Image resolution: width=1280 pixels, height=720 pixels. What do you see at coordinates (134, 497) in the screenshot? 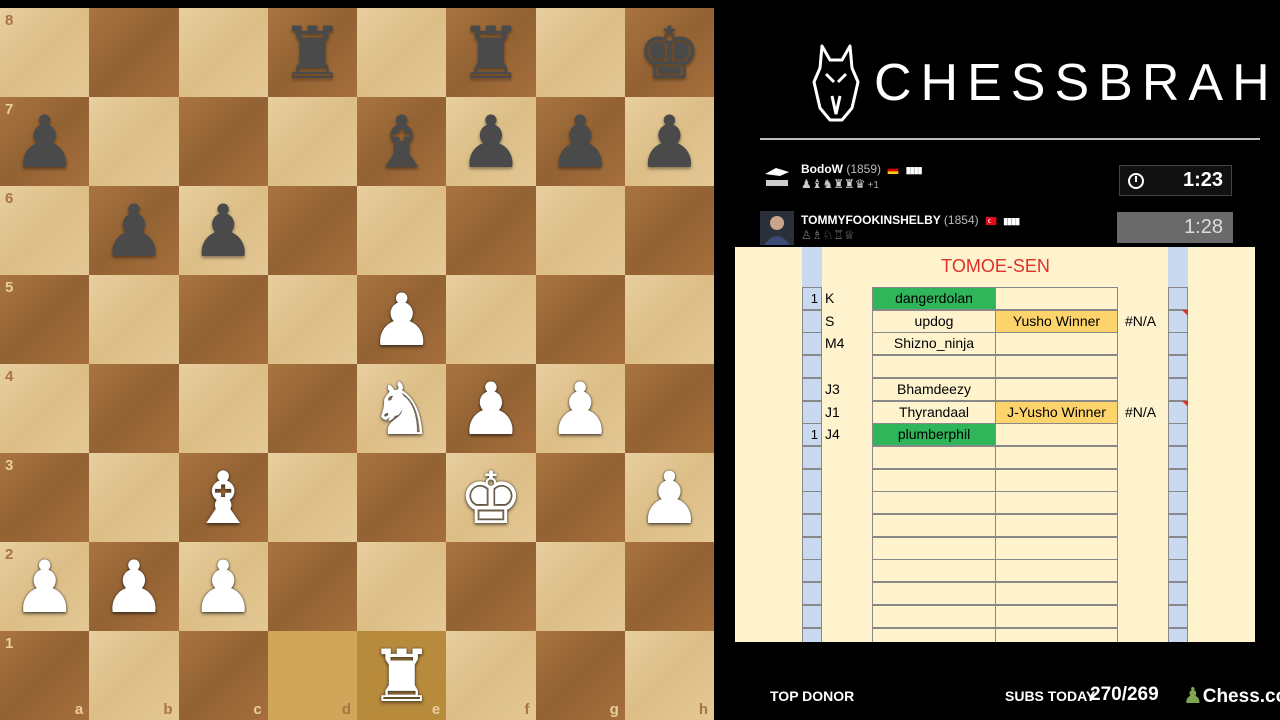
I see `square-b3` at bounding box center [134, 497].